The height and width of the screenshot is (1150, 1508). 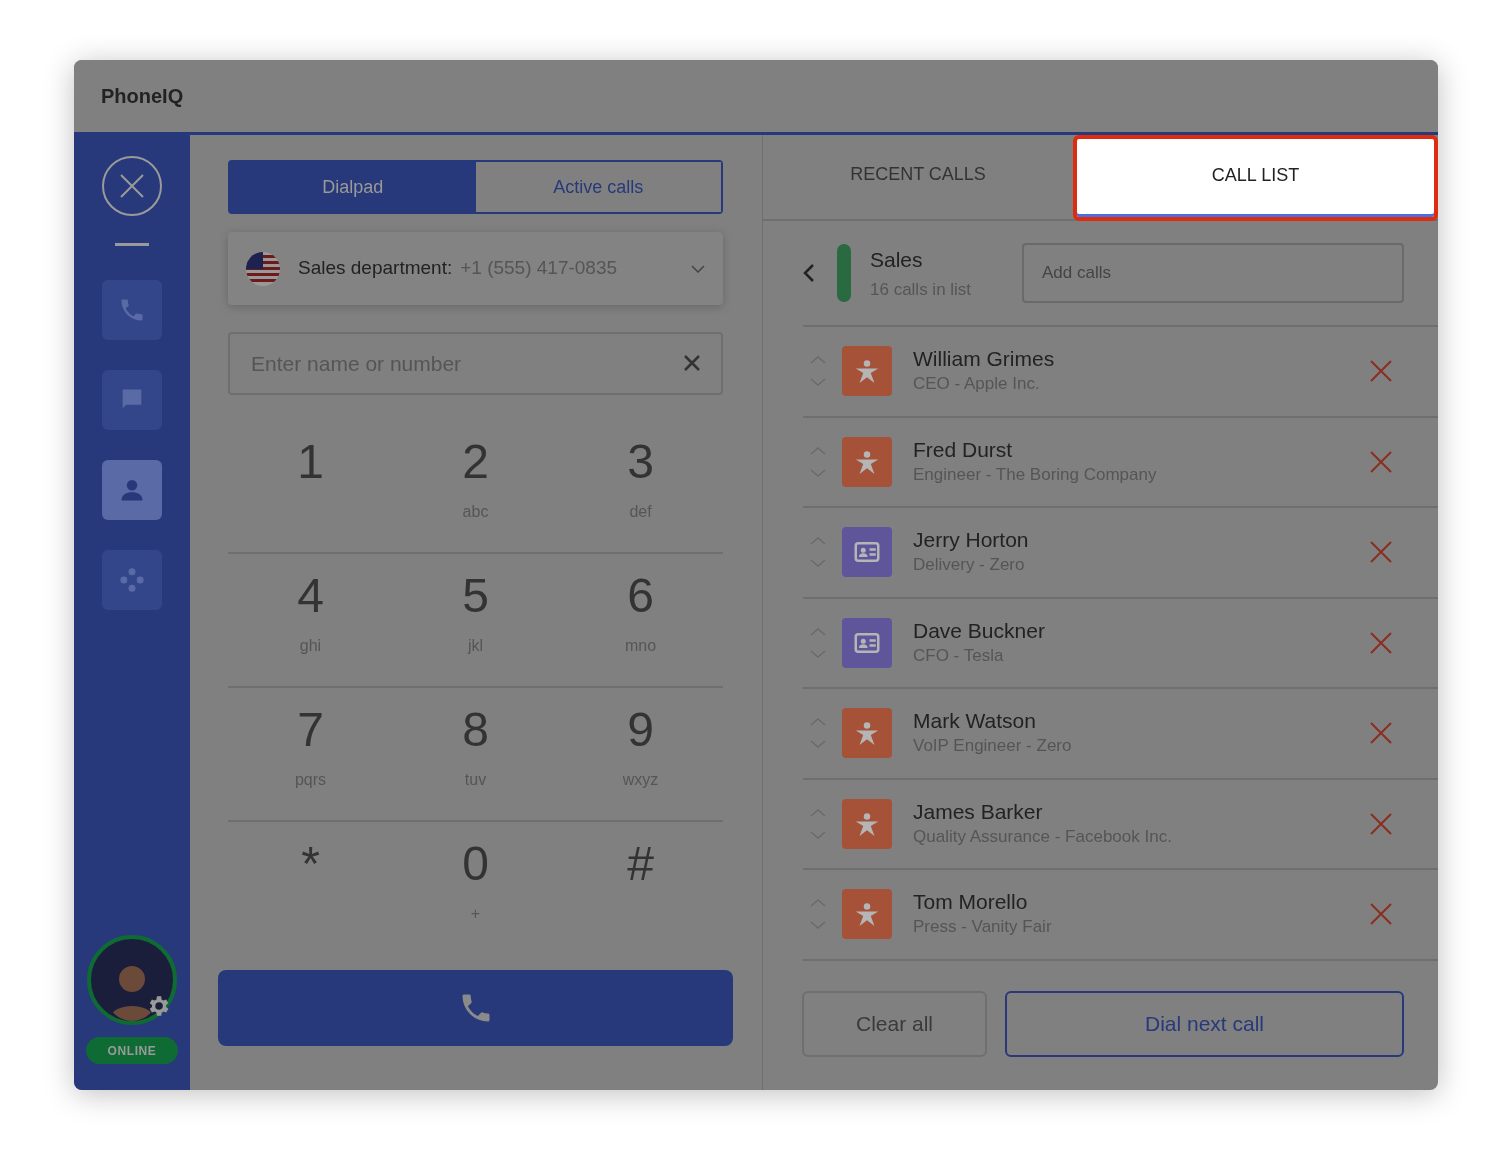 I want to click on contact-name: Tom Morello, so click(x=971, y=902).